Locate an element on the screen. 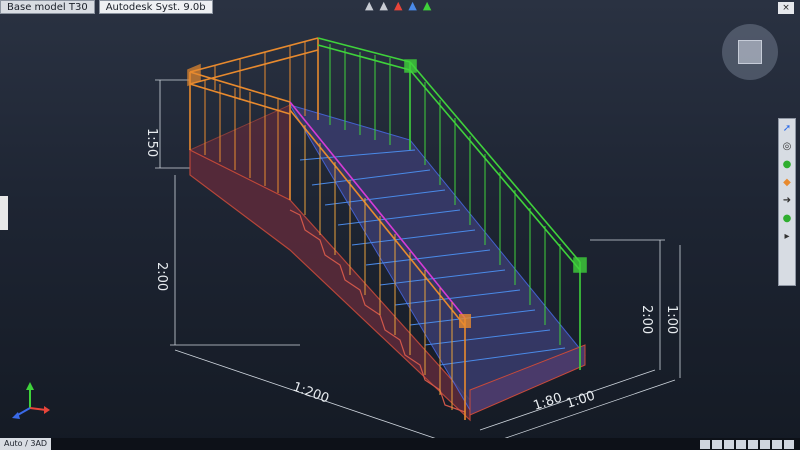 This screenshot has width=800, height=450. dim-height-lower: 2:00 is located at coordinates (161, 276).